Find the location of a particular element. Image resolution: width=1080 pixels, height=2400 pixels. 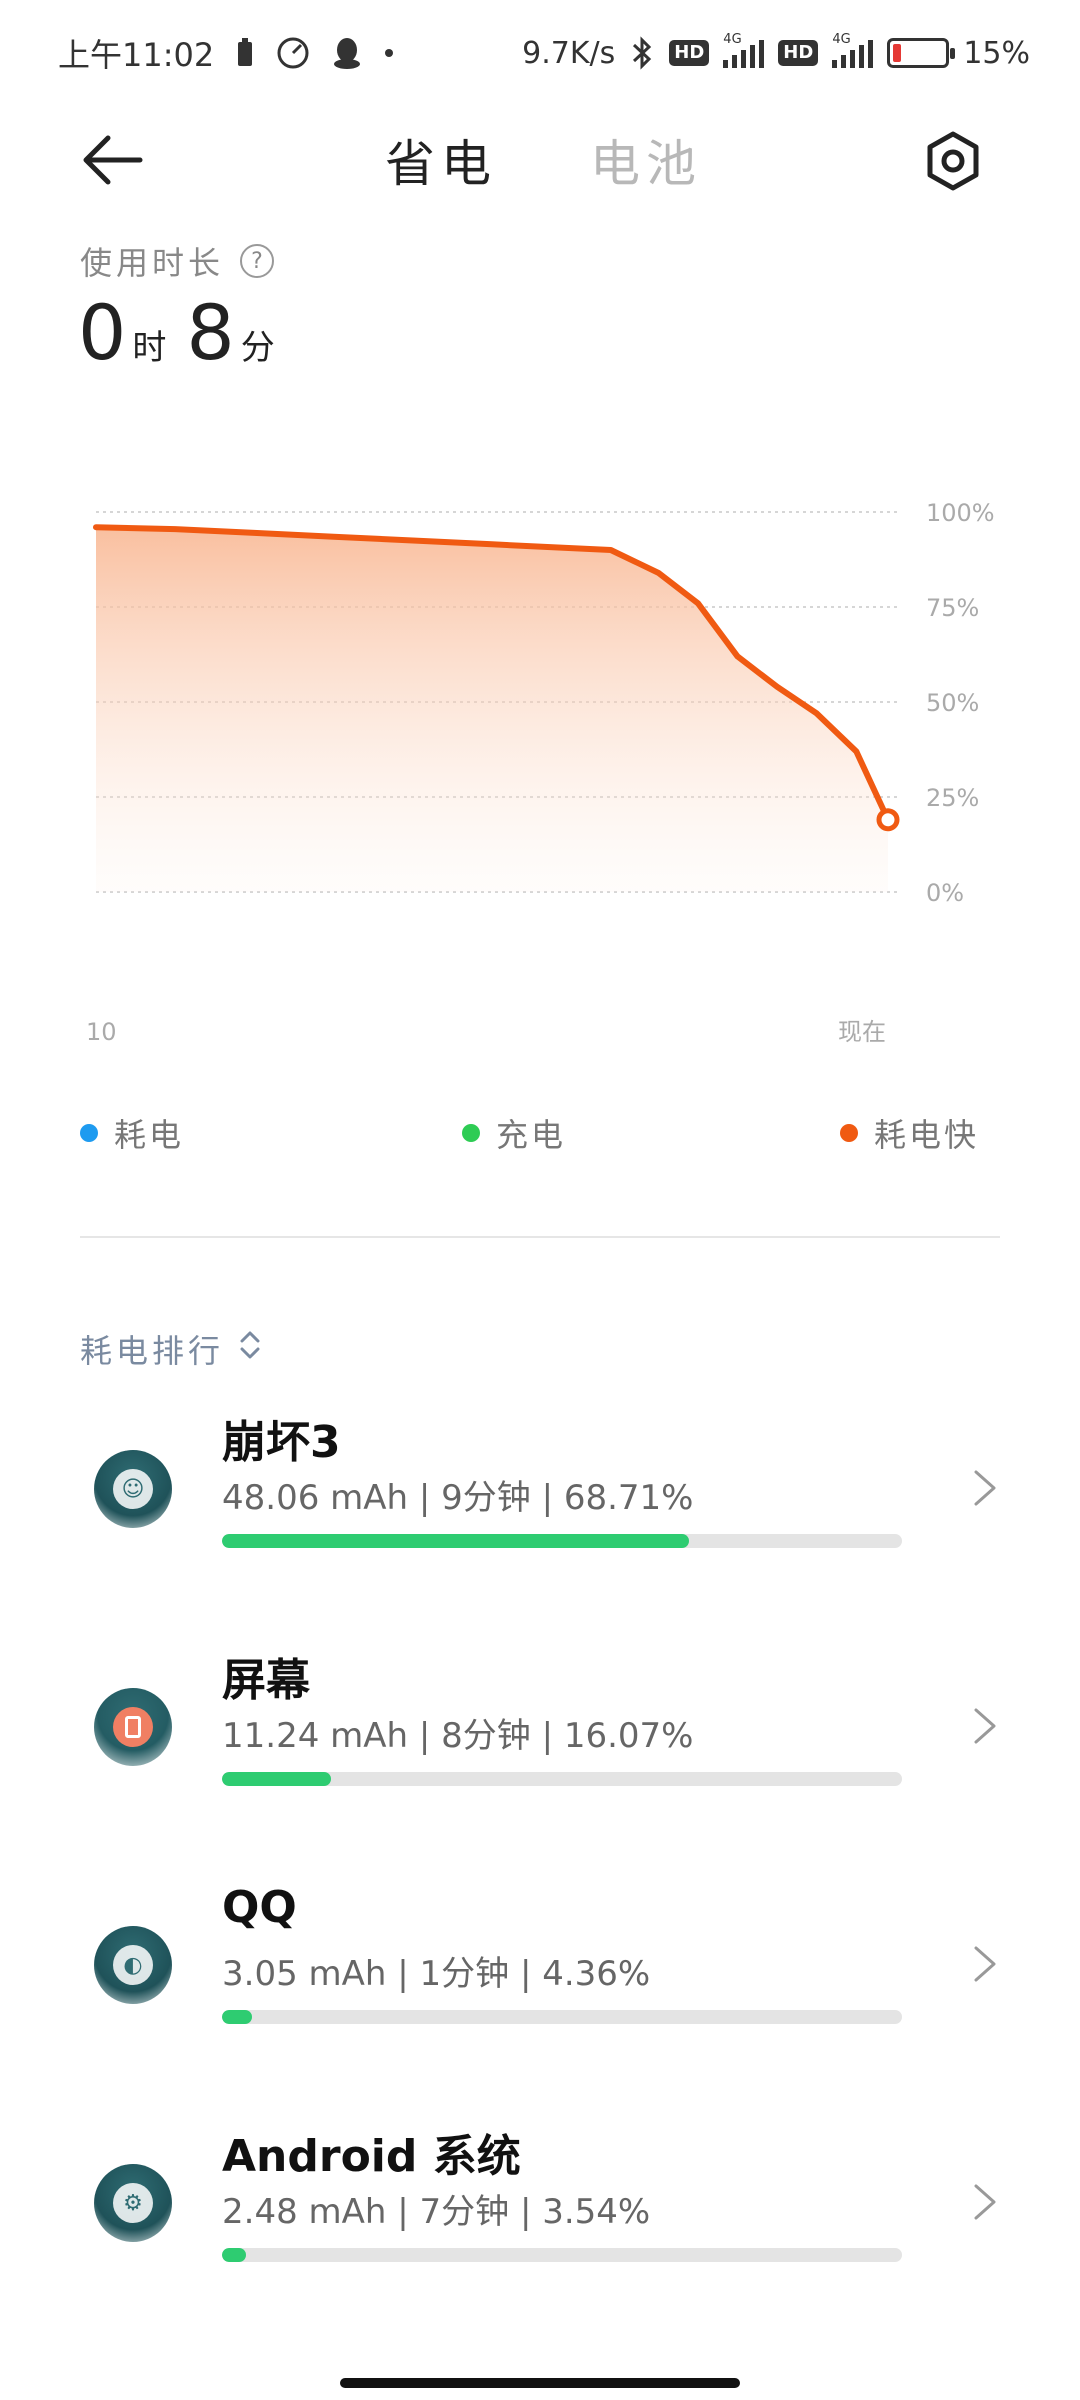

current-point-marker is located at coordinates (888, 820).